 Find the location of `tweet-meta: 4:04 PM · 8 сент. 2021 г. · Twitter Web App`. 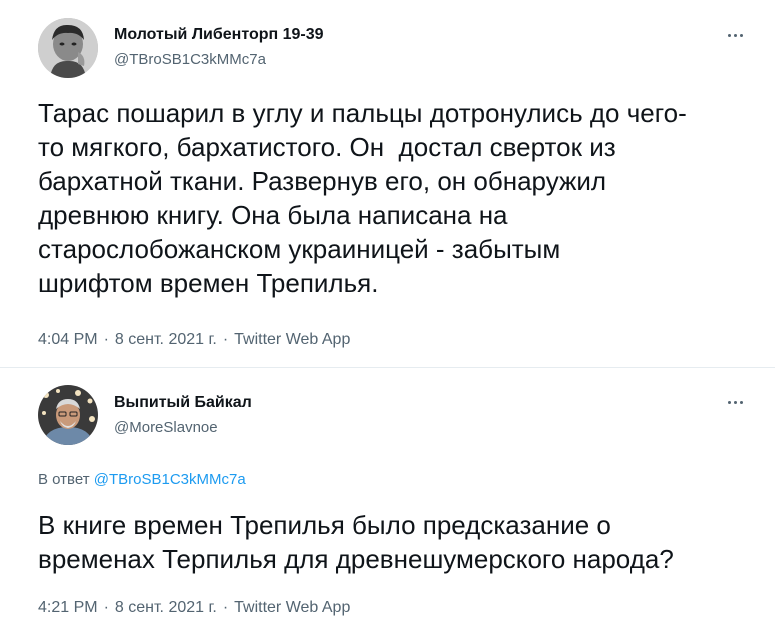

tweet-meta: 4:04 PM · 8 сент. 2021 г. · Twitter Web App is located at coordinates (194, 340).